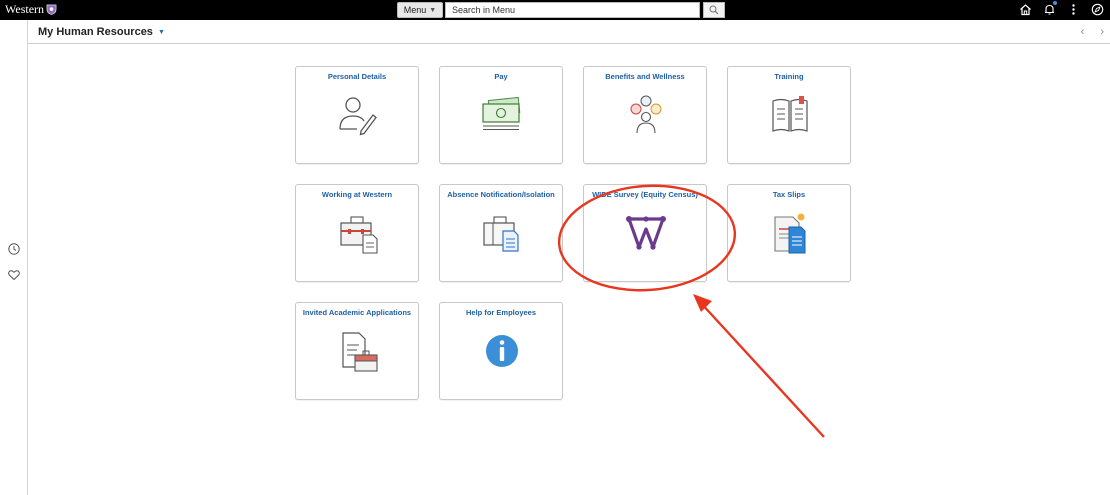 The height and width of the screenshot is (495, 1110). Describe the element at coordinates (51, 9) in the screenshot. I see `crest-icon` at that location.